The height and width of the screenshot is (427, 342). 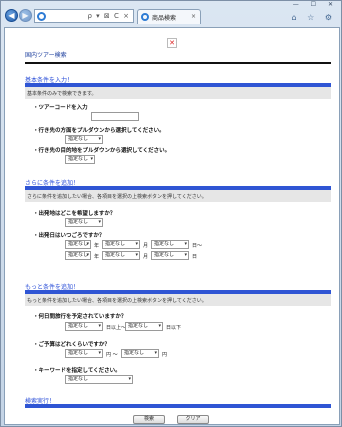 I want to click on departure-place-select: 指定なし ▾, so click(x=84, y=222).